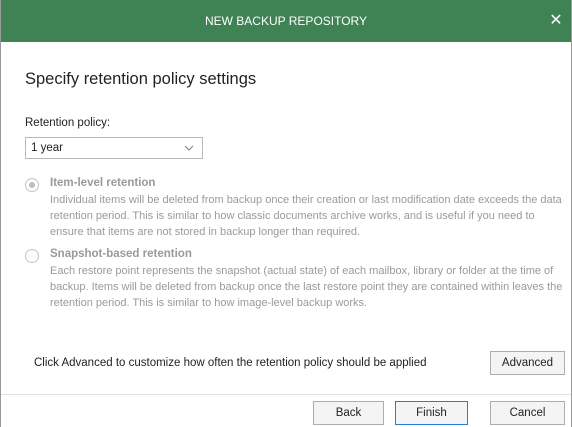  Describe the element at coordinates (68, 123) in the screenshot. I see `retention-policy-label: Retention policy:` at that location.